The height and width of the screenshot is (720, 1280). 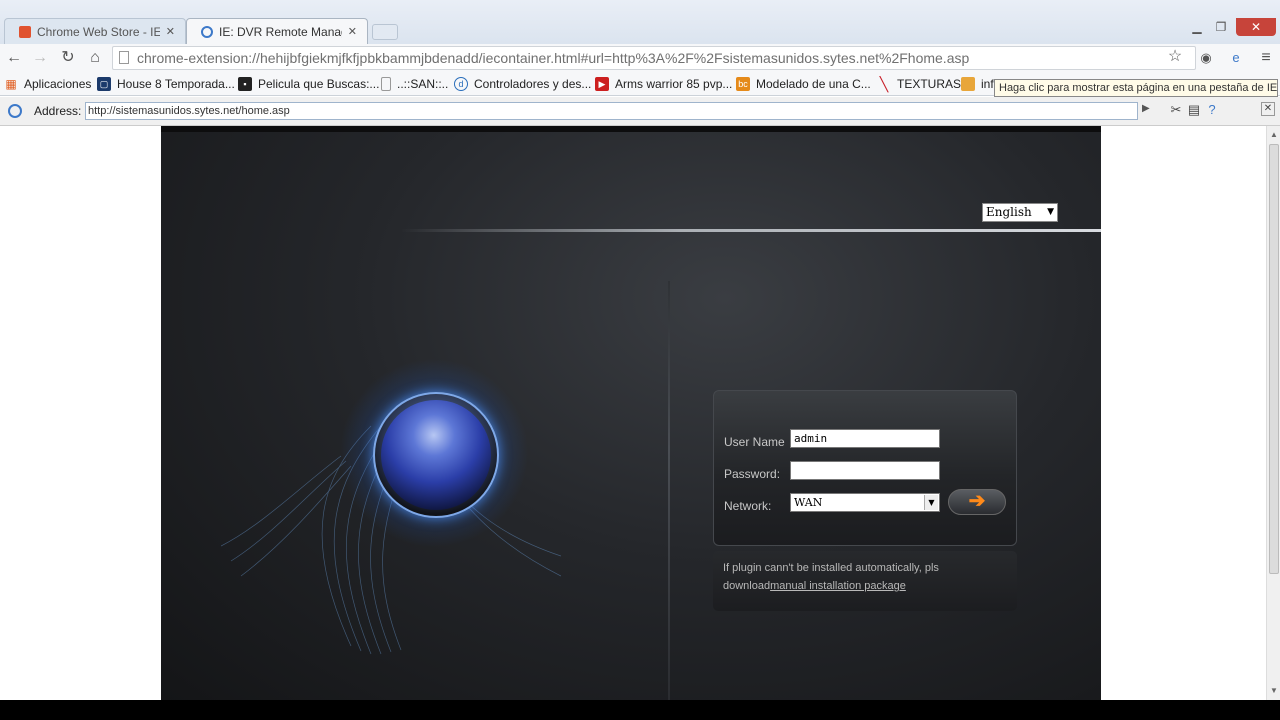 I want to click on minimize-button: ▁, so click(x=1197, y=27).